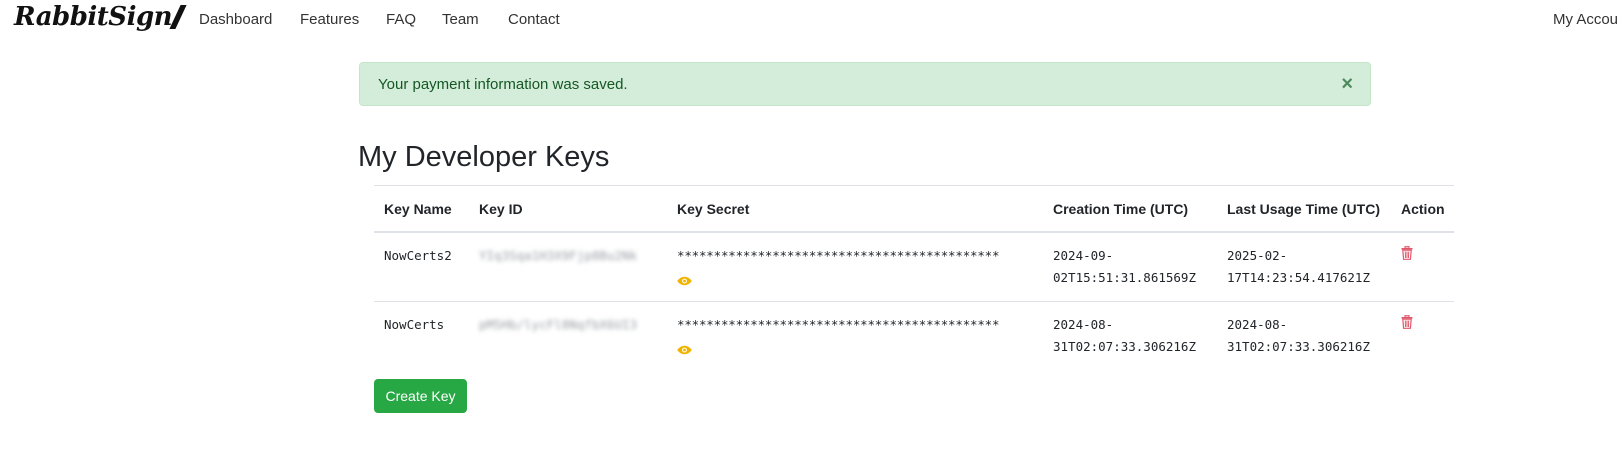  Describe the element at coordinates (460, 19) in the screenshot. I see `nav-link-team: Team` at that location.